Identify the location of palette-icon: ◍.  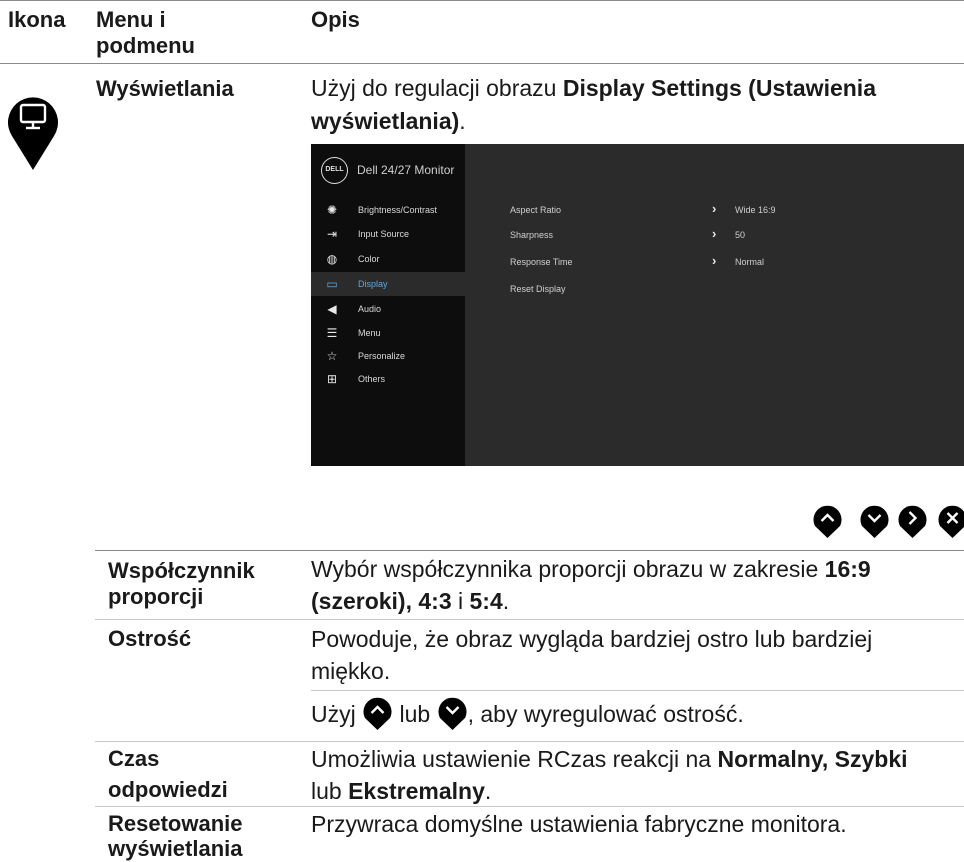
(332, 259).